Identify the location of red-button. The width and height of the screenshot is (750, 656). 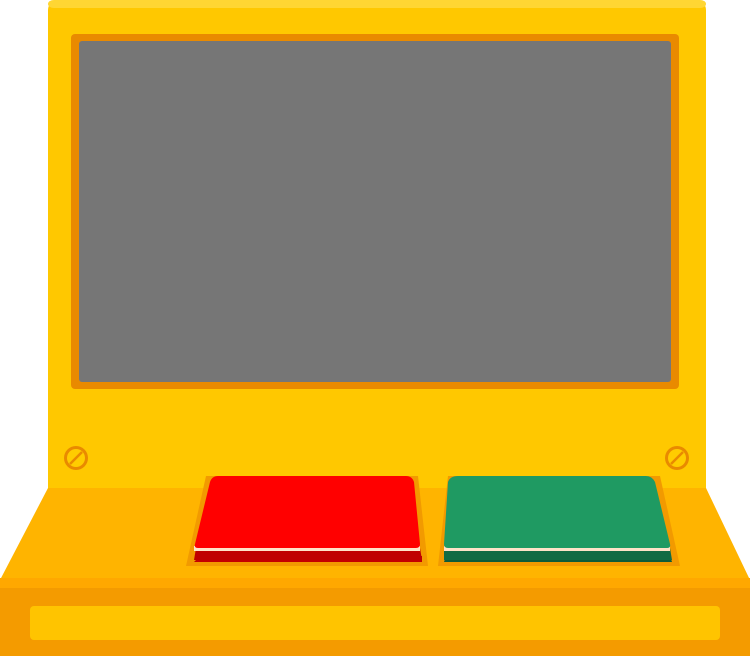
(308, 519).